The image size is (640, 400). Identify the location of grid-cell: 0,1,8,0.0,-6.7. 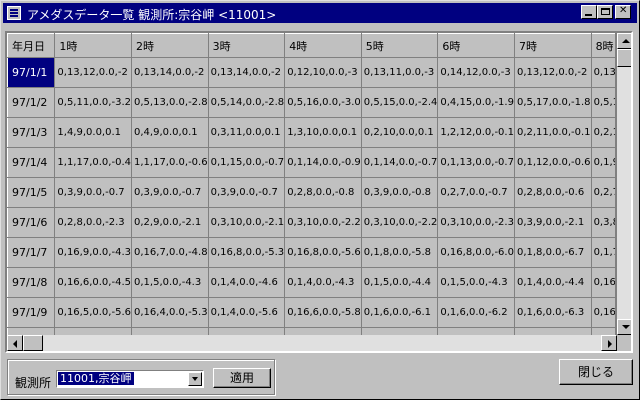
(553, 252).